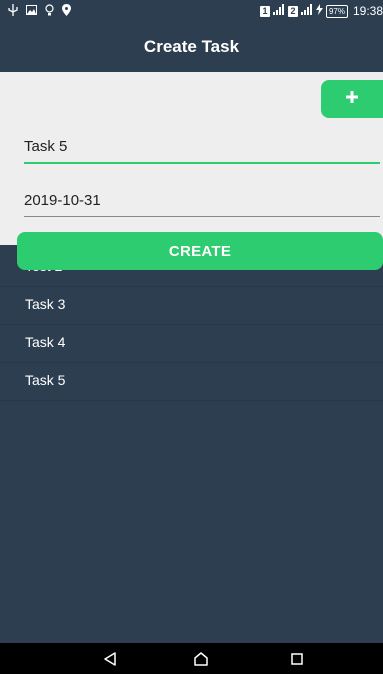 This screenshot has height=674, width=383. I want to click on back-icon, so click(110, 659).